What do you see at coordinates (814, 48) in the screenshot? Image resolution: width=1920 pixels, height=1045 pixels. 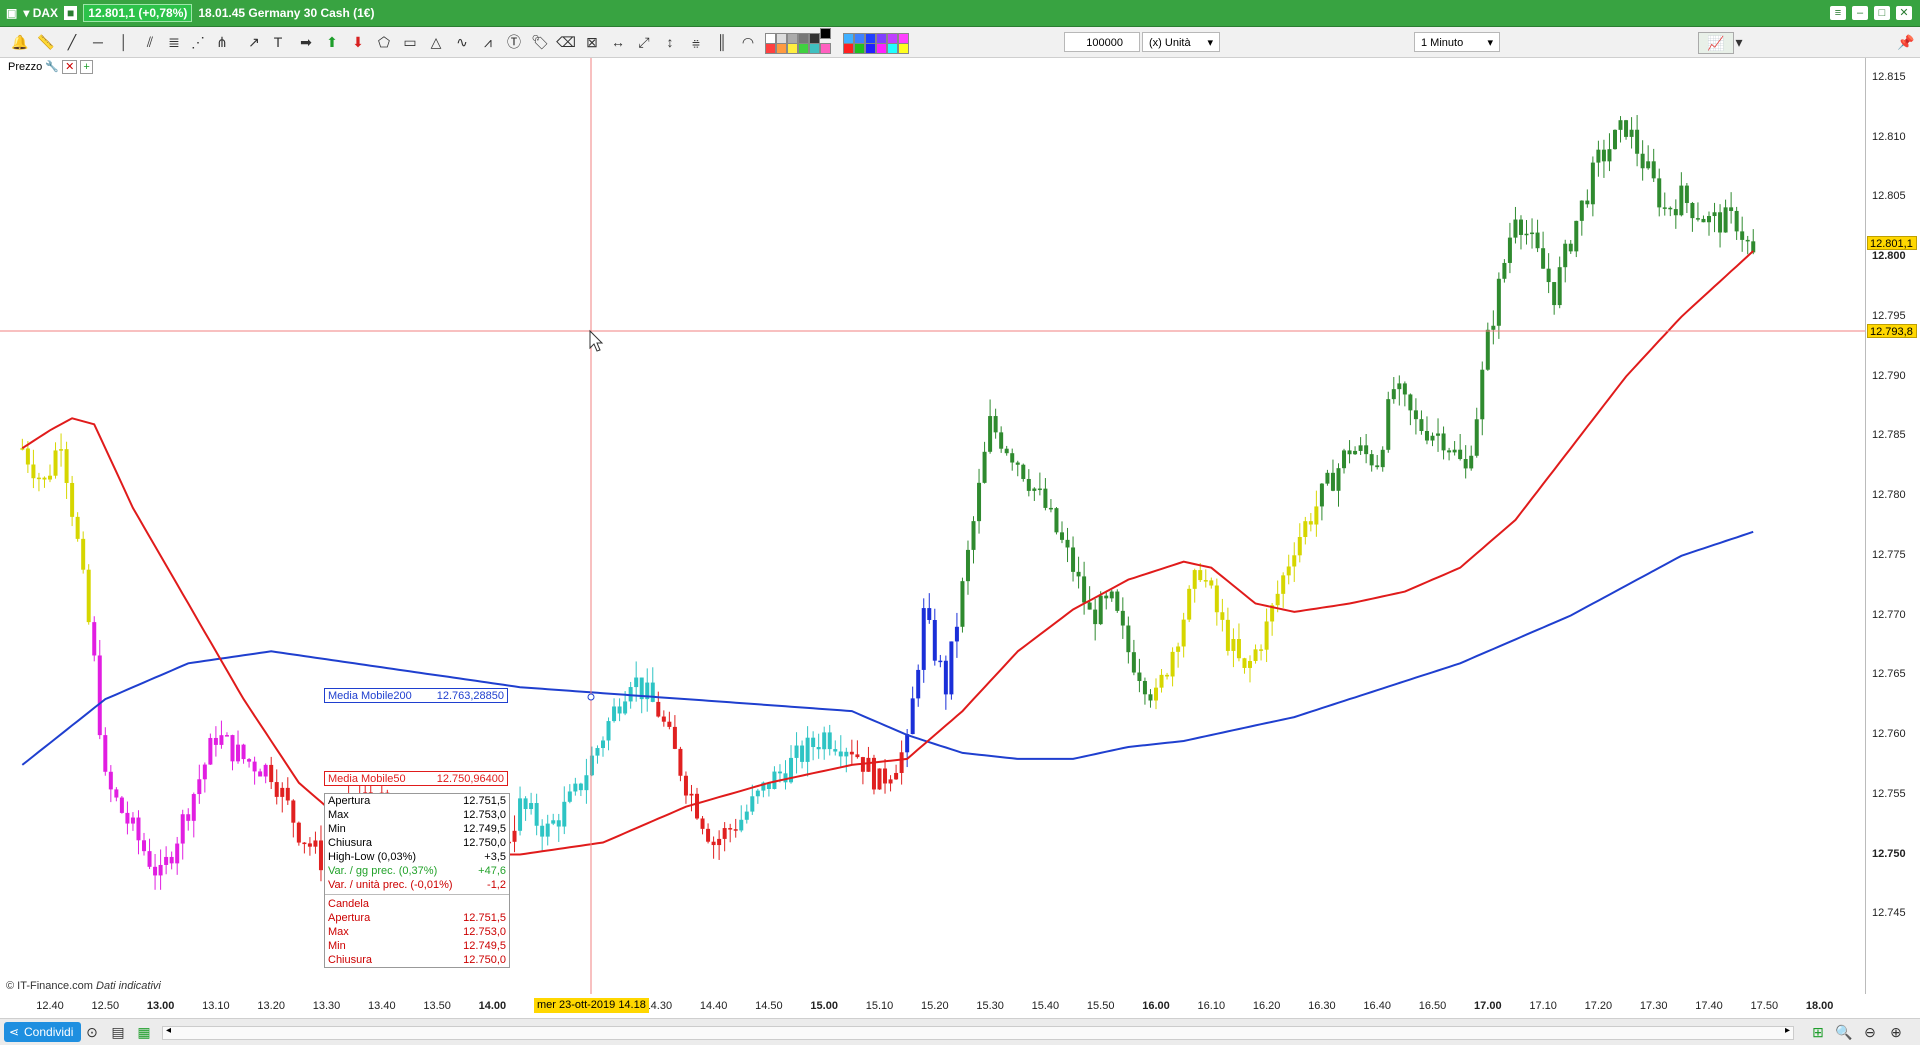 I see `color-swatch-teal` at bounding box center [814, 48].